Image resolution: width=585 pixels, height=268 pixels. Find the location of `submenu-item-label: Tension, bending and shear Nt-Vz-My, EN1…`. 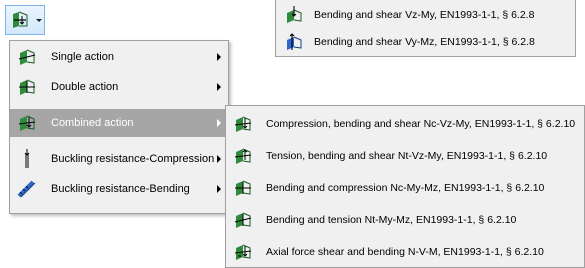

submenu-item-label: Tension, bending and shear Nt-Vz-My, EN1… is located at coordinates (407, 156).